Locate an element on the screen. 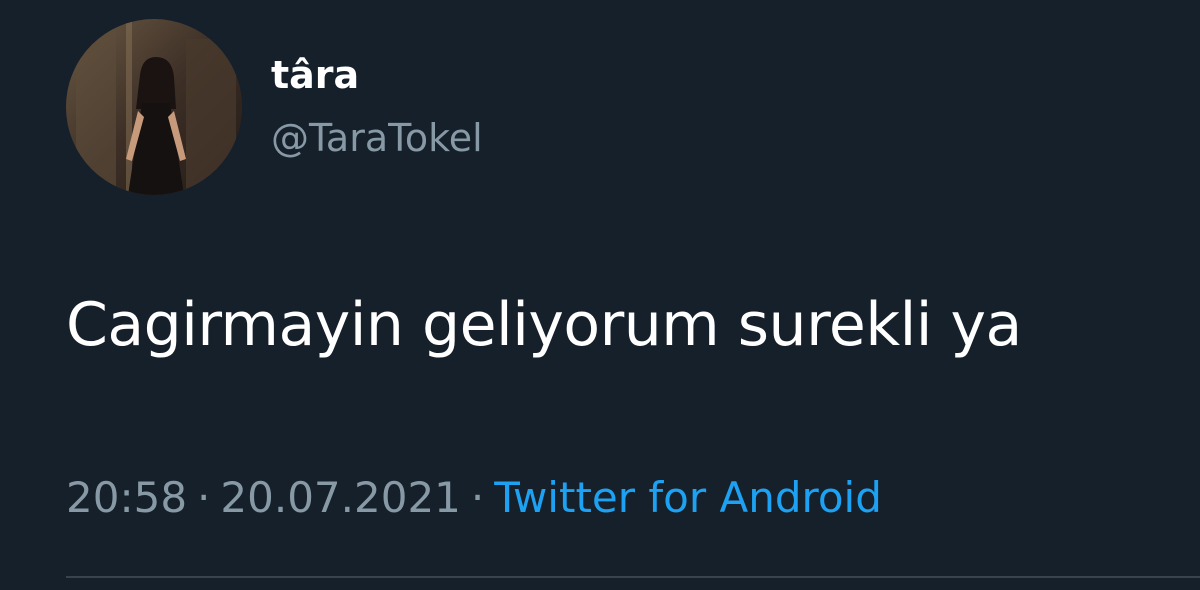 This screenshot has width=1200, height=590. tweet-time: 20:58 is located at coordinates (126, 497).